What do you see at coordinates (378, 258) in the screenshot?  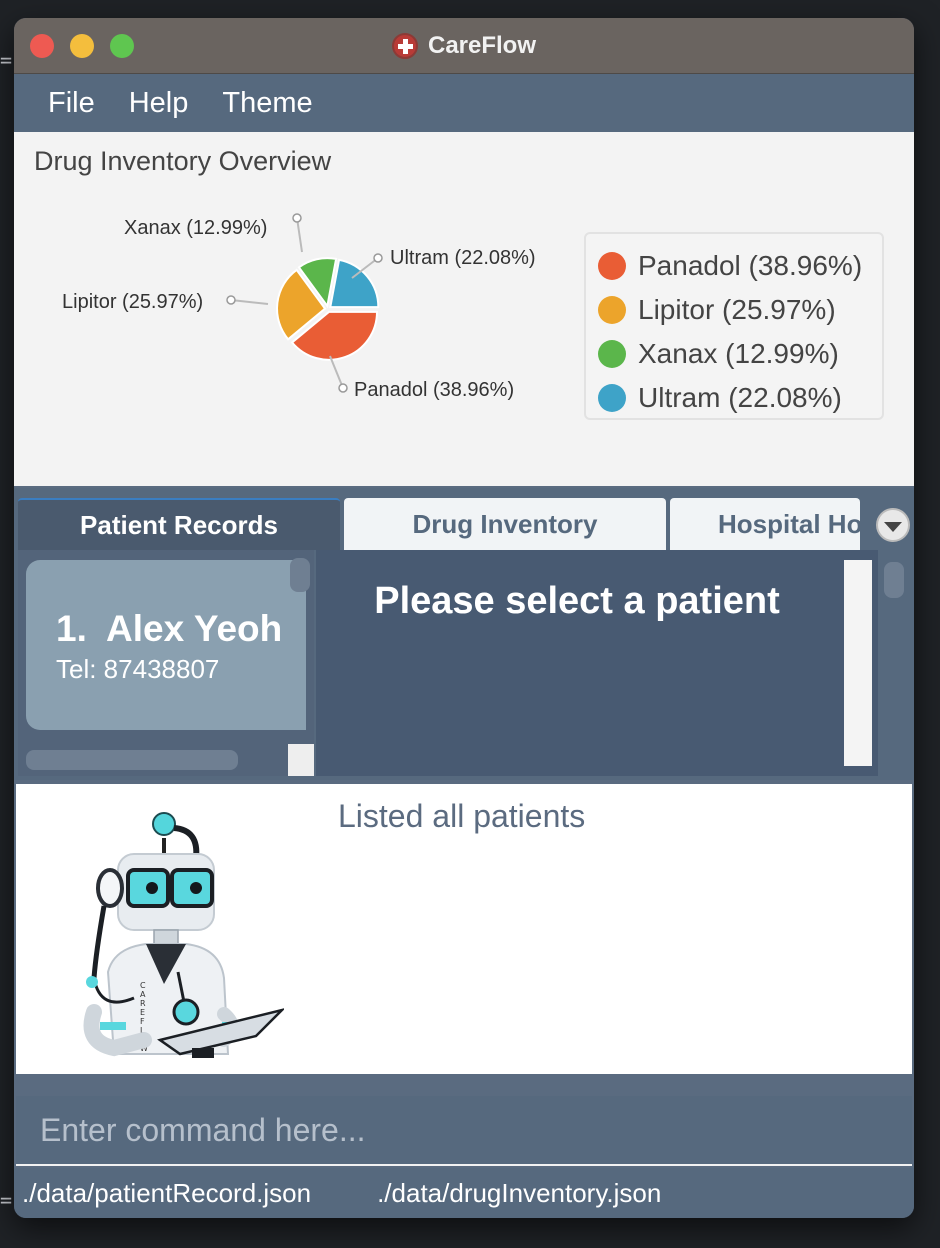 I see `leader-dot-ultram` at bounding box center [378, 258].